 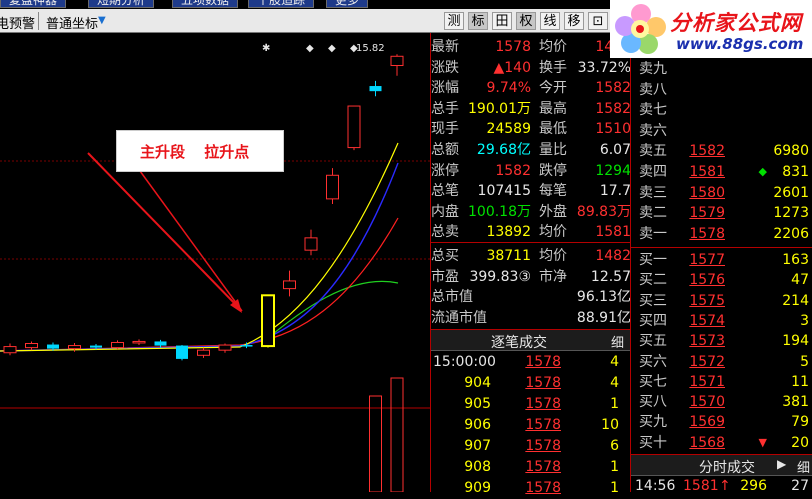 What do you see at coordinates (640, 29) in the screenshot?
I see `flower-logo-icon` at bounding box center [640, 29].